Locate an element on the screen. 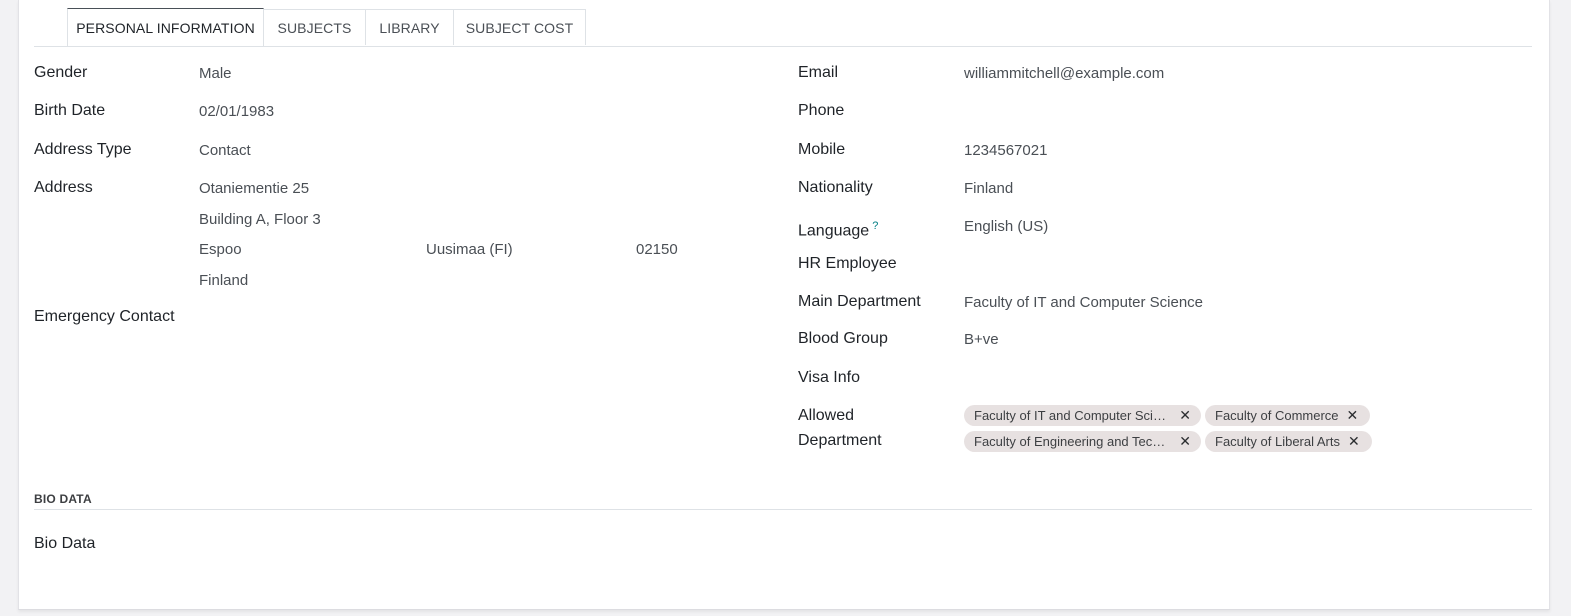 This screenshot has width=1571, height=616. tag-label: Faculty of Liberal Arts is located at coordinates (1277, 441).